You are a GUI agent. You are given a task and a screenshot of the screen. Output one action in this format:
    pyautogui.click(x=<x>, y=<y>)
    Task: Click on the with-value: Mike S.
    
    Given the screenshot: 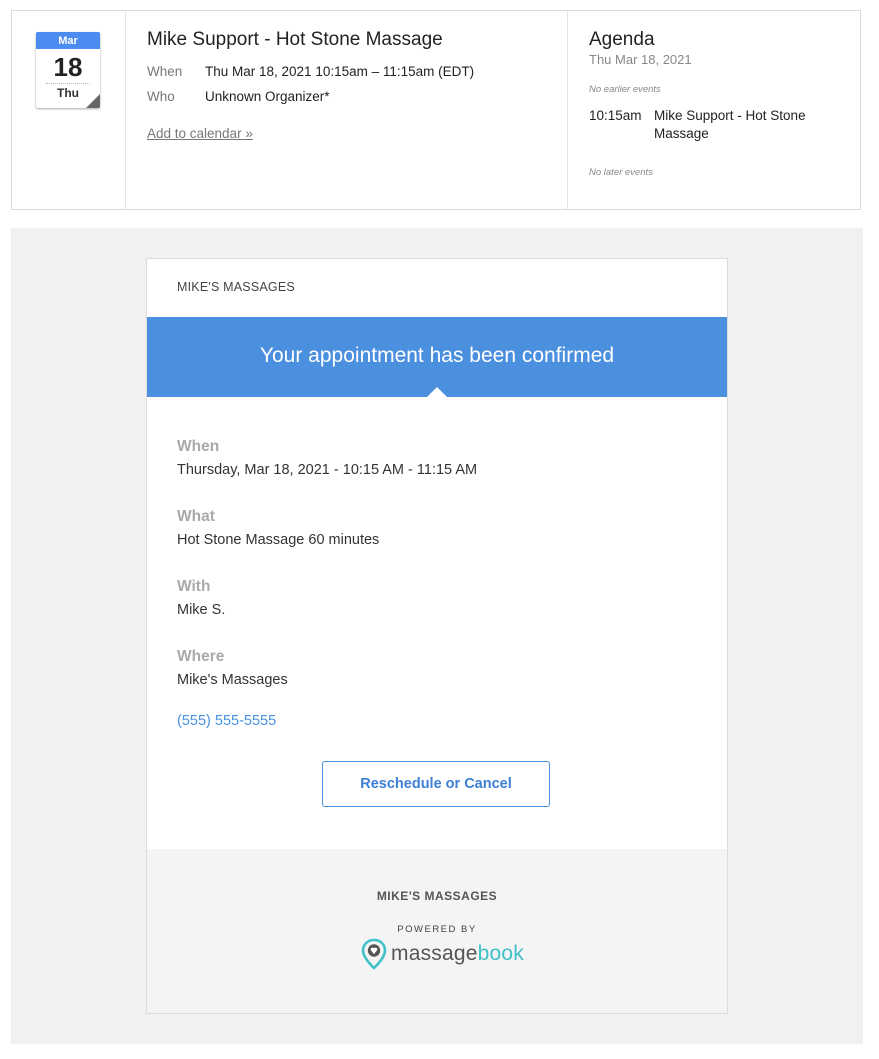 What is the action you would take?
    pyautogui.click(x=201, y=610)
    